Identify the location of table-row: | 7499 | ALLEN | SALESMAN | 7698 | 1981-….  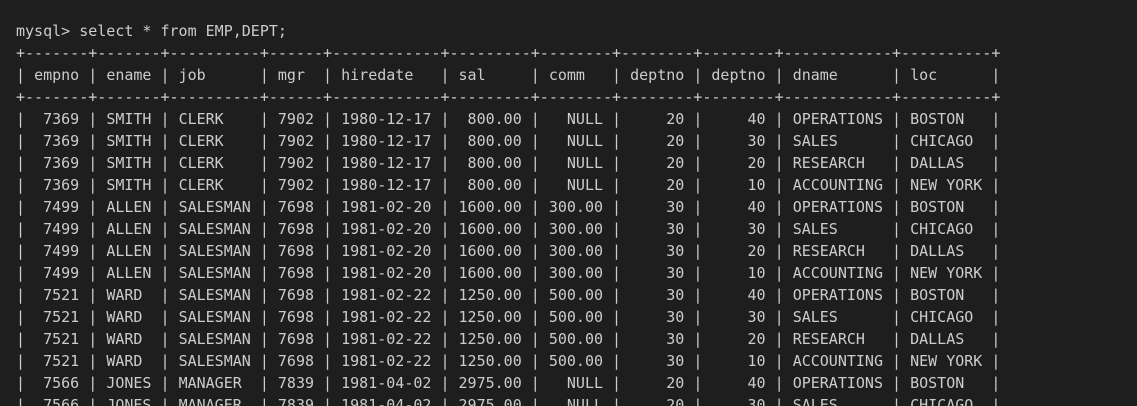
(508, 229).